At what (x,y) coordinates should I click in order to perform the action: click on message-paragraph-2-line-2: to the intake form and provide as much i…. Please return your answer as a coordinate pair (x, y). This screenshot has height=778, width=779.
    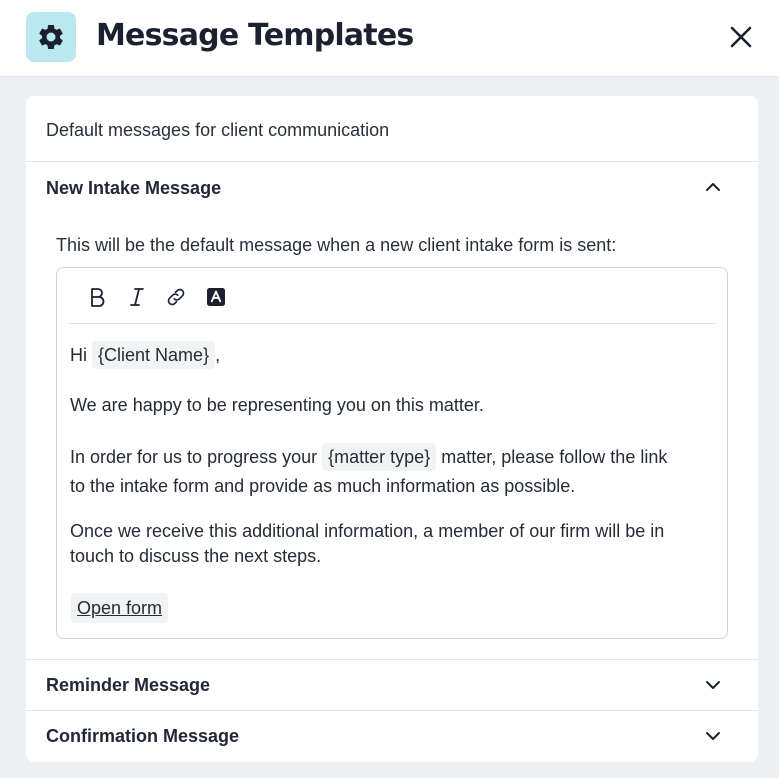
    Looking at the image, I should click on (323, 486).